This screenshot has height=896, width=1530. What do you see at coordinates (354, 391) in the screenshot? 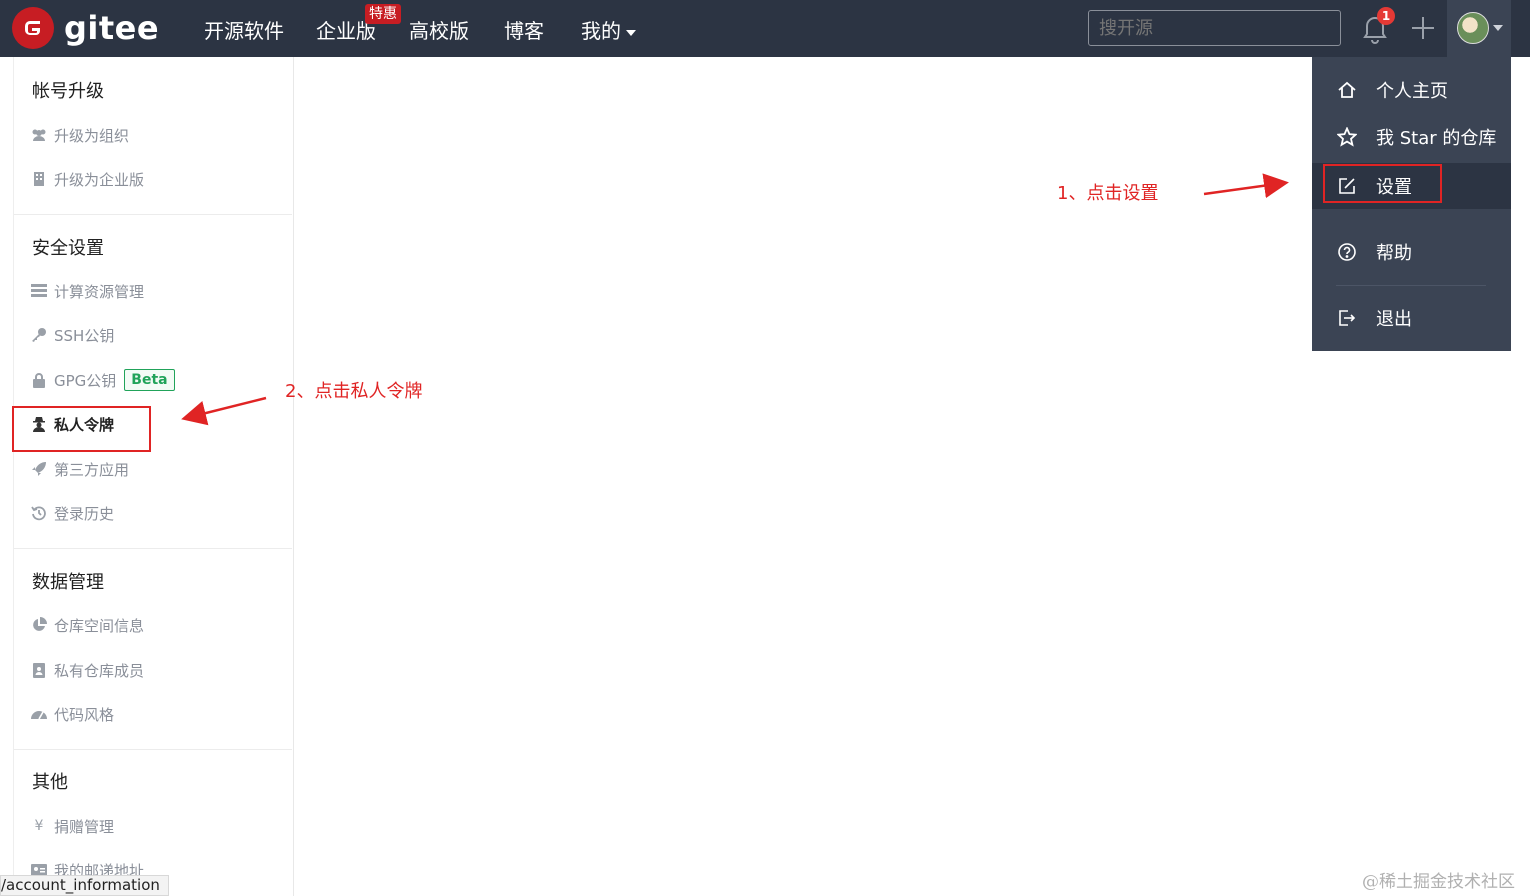
I see `annotation-step2: 2、点击私人令牌` at bounding box center [354, 391].